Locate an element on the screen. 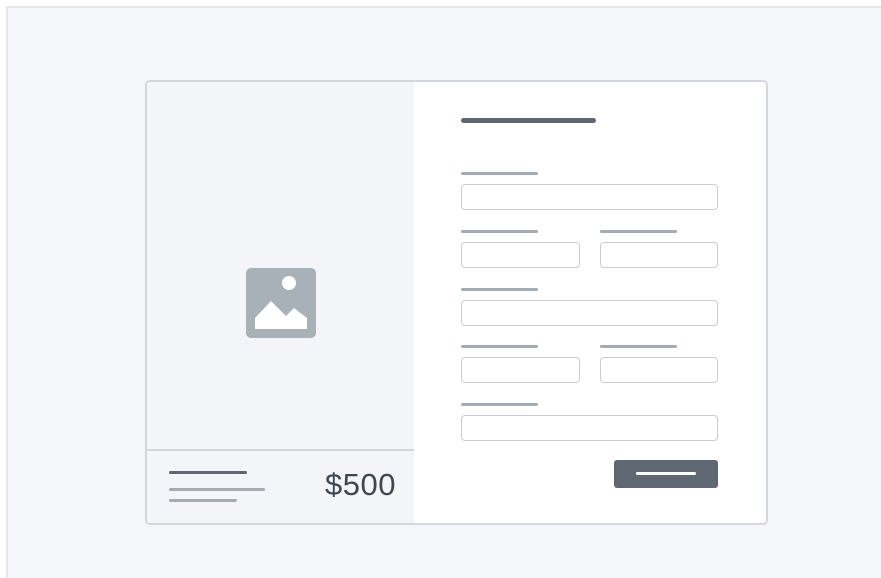  summary-title-placeholder is located at coordinates (208, 472).